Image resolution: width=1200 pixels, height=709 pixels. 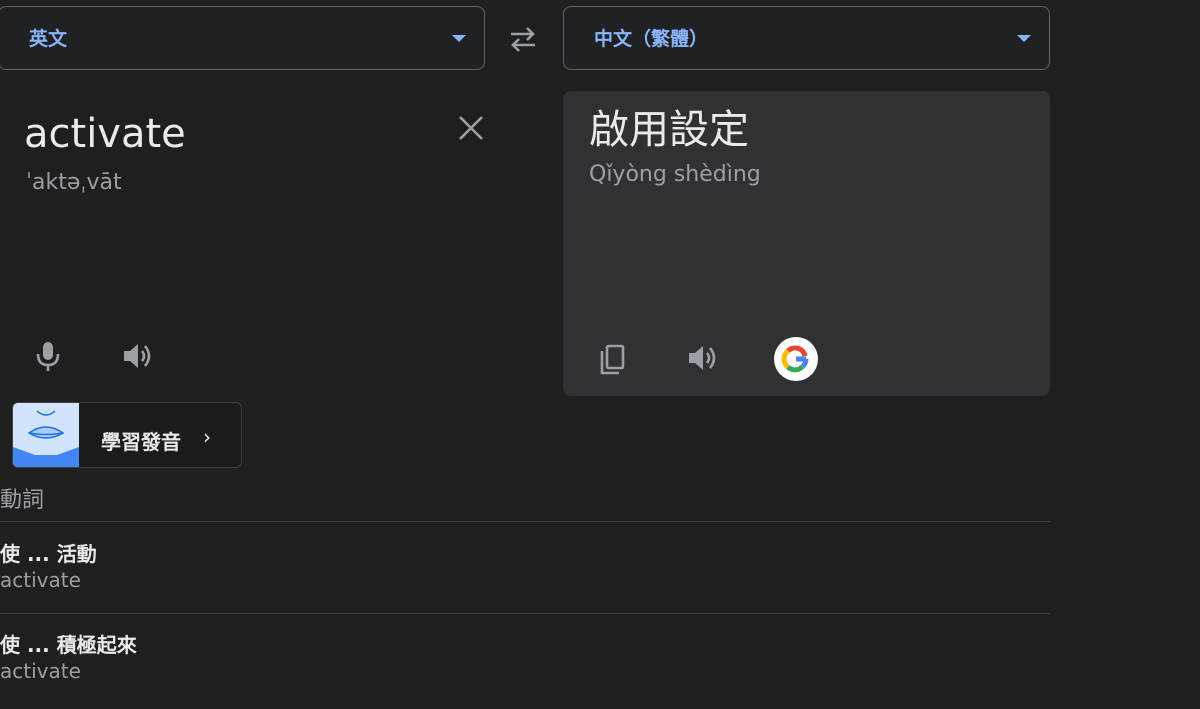 What do you see at coordinates (675, 174) in the screenshot?
I see `translation-romanization: Qǐyòng shèdìng` at bounding box center [675, 174].